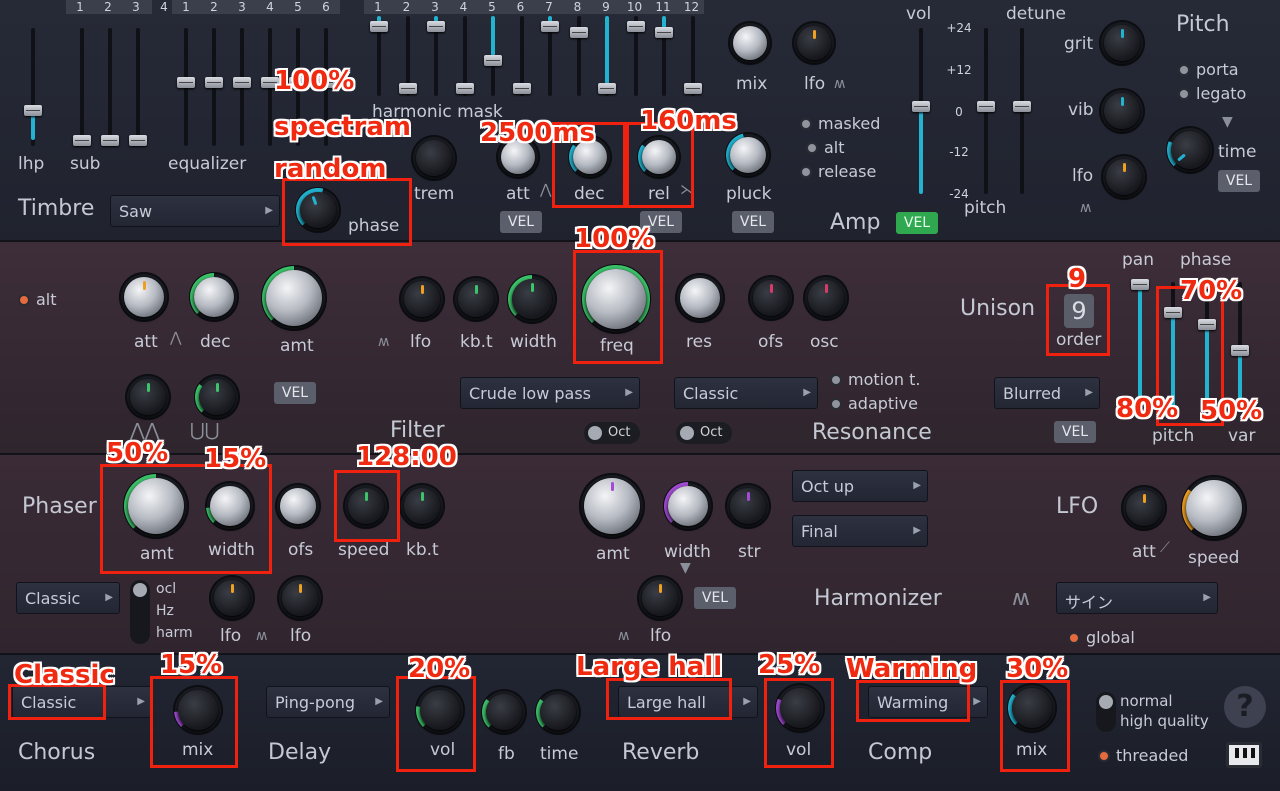 The width and height of the screenshot is (1280, 791). Describe the element at coordinates (550, 393) in the screenshot. I see `filter-type-dropdown: Crude low pass ▶` at that location.